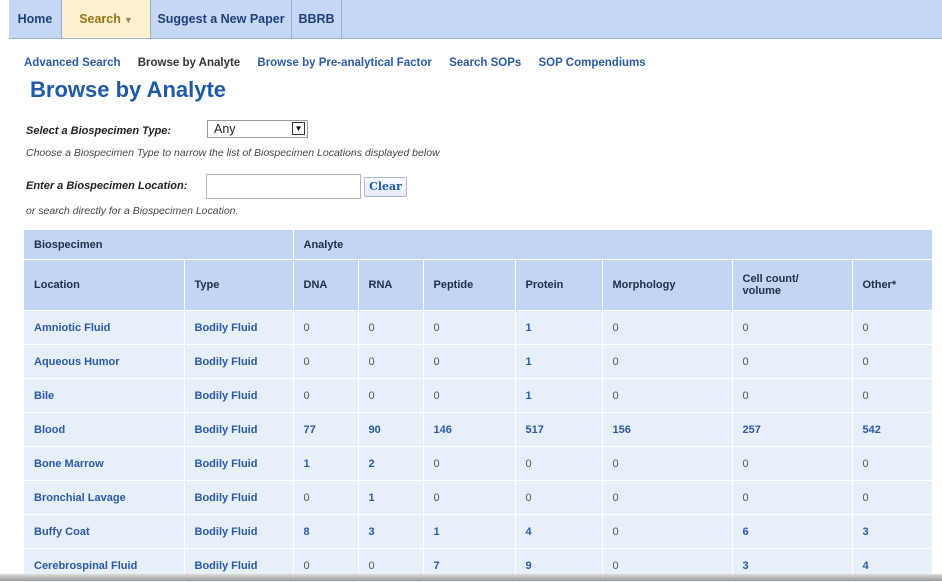 This screenshot has width=942, height=582. What do you see at coordinates (98, 131) in the screenshot?
I see `biospecimen-type-label: Select a Biospecimen Type:` at bounding box center [98, 131].